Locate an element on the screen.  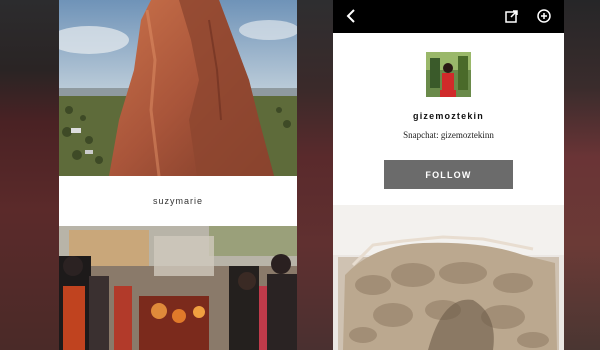
background-blur-left is located at coordinates (29, 175).